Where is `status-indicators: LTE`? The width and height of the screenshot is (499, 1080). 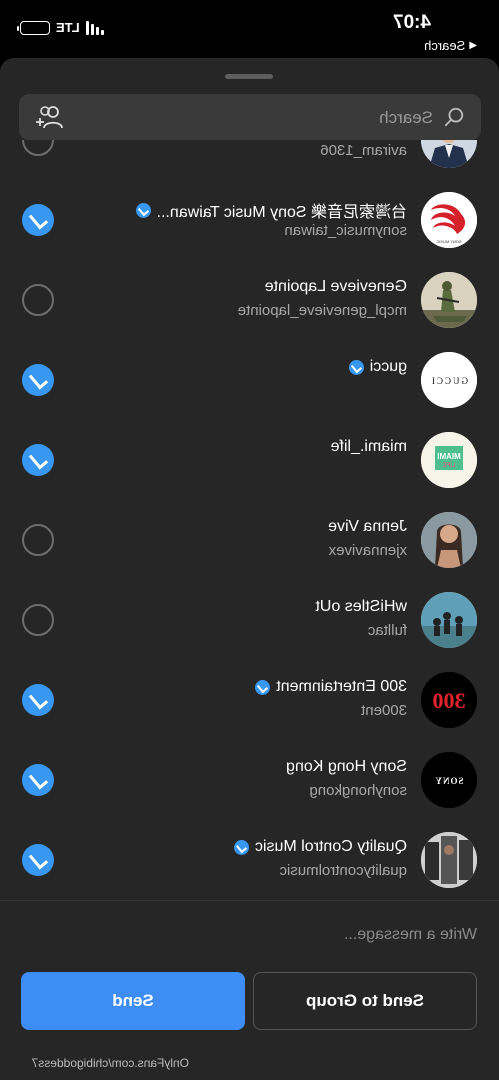
status-indicators: LTE is located at coordinates (62, 27).